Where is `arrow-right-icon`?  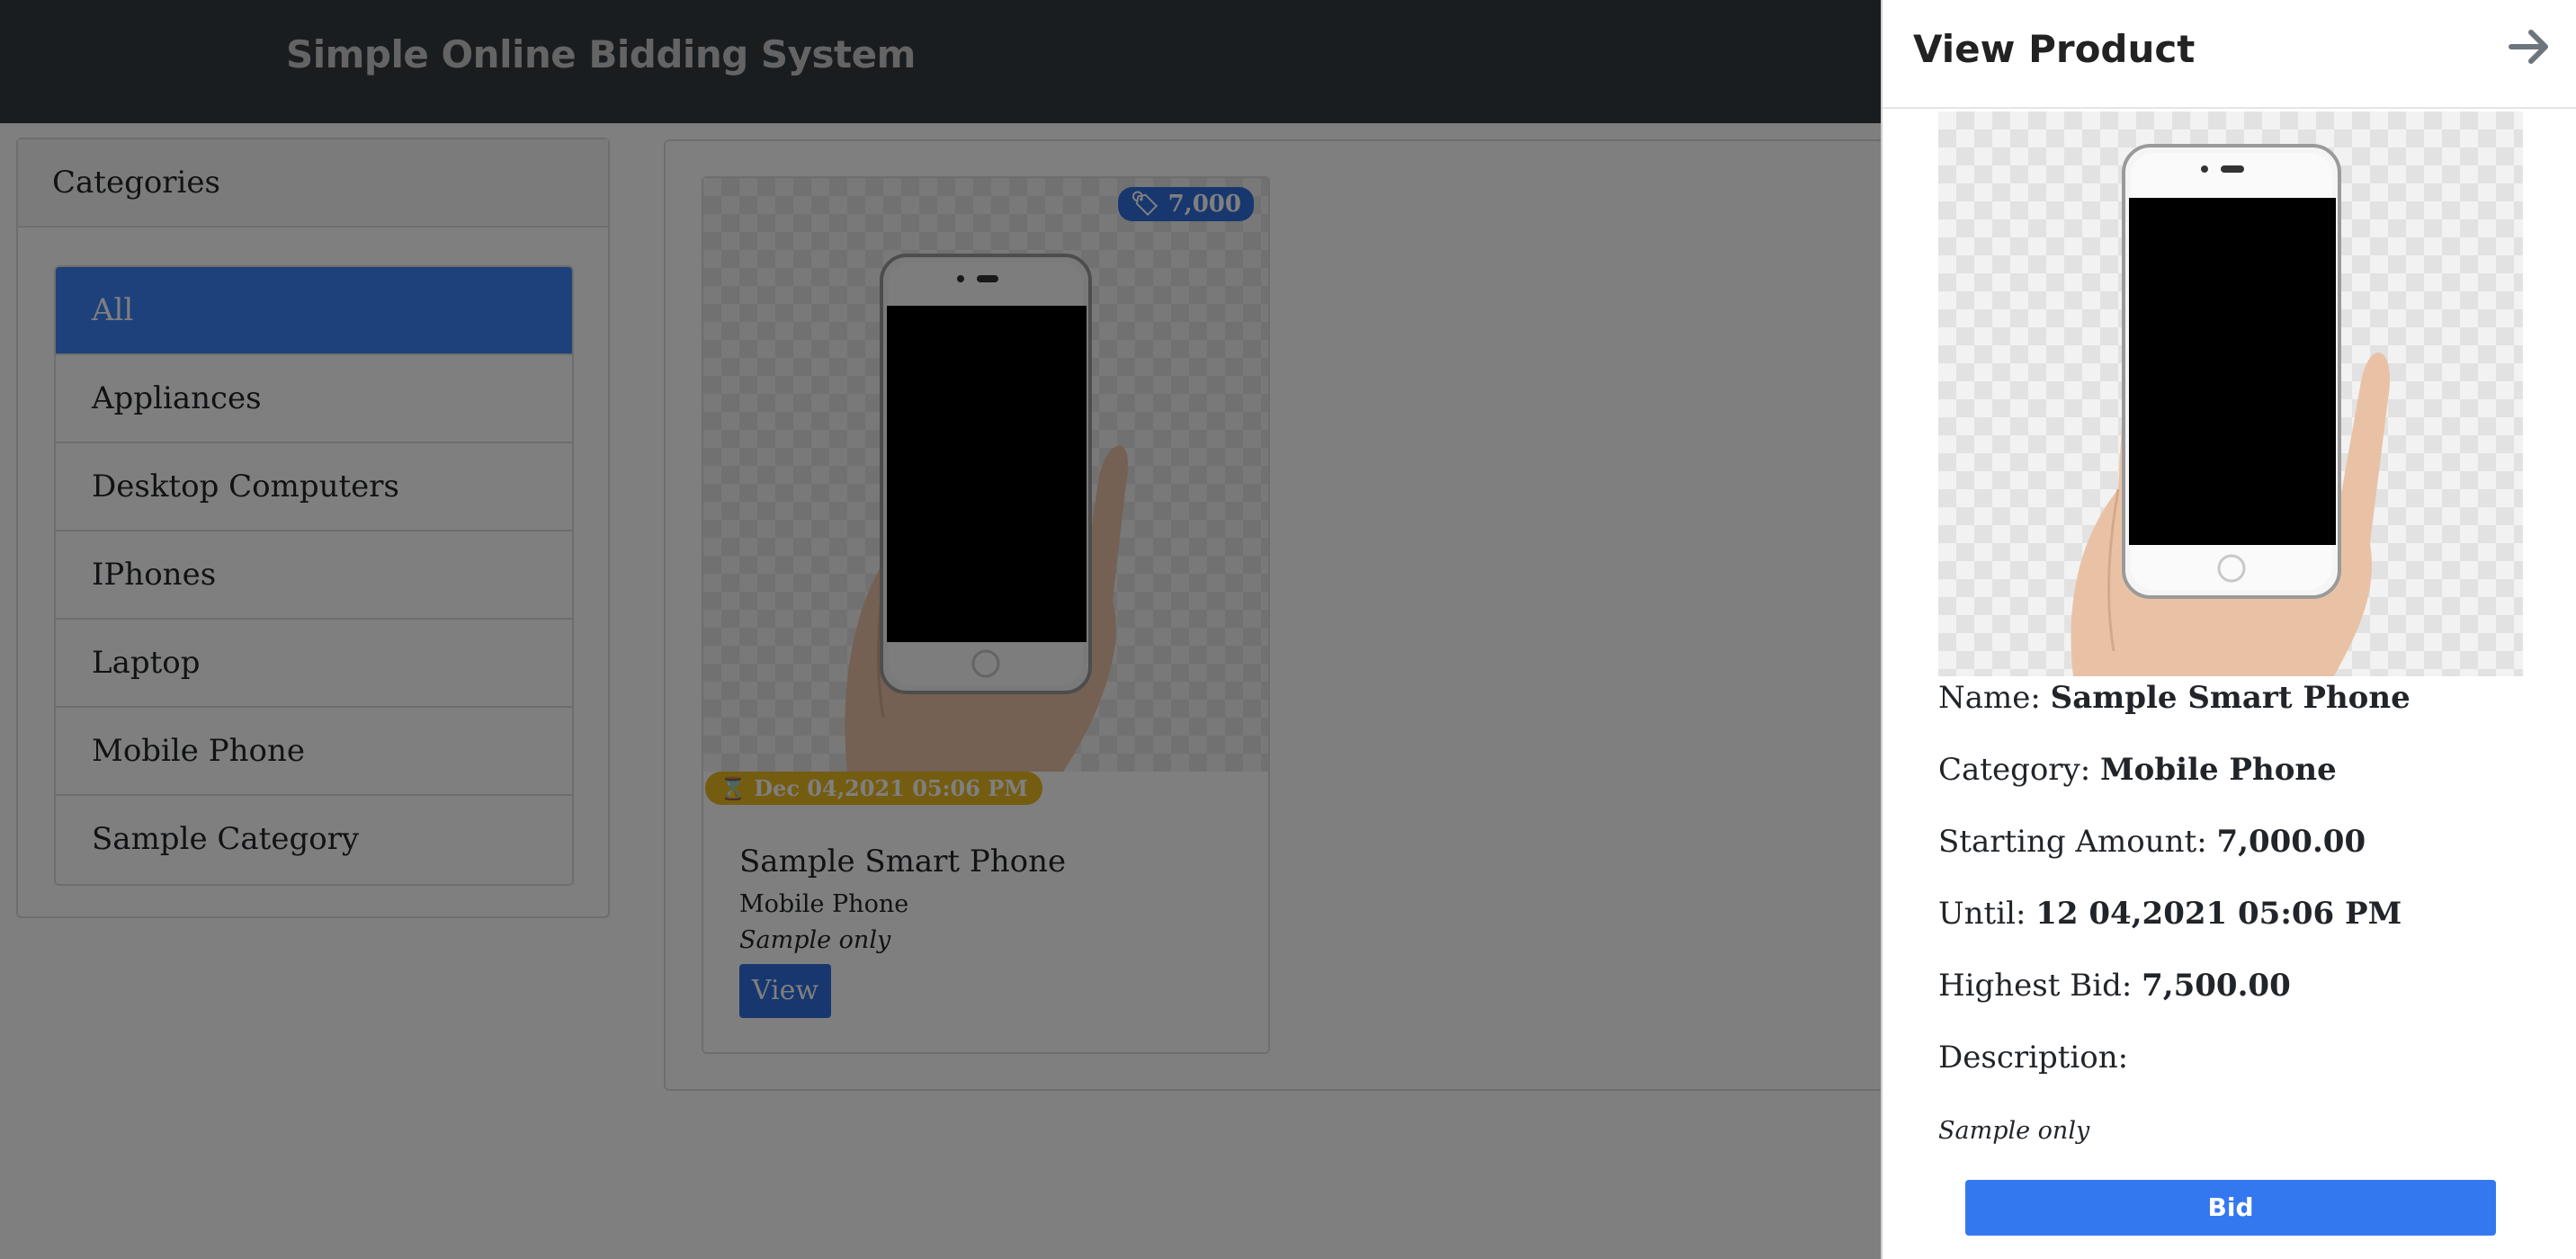
arrow-right-icon is located at coordinates (2529, 47).